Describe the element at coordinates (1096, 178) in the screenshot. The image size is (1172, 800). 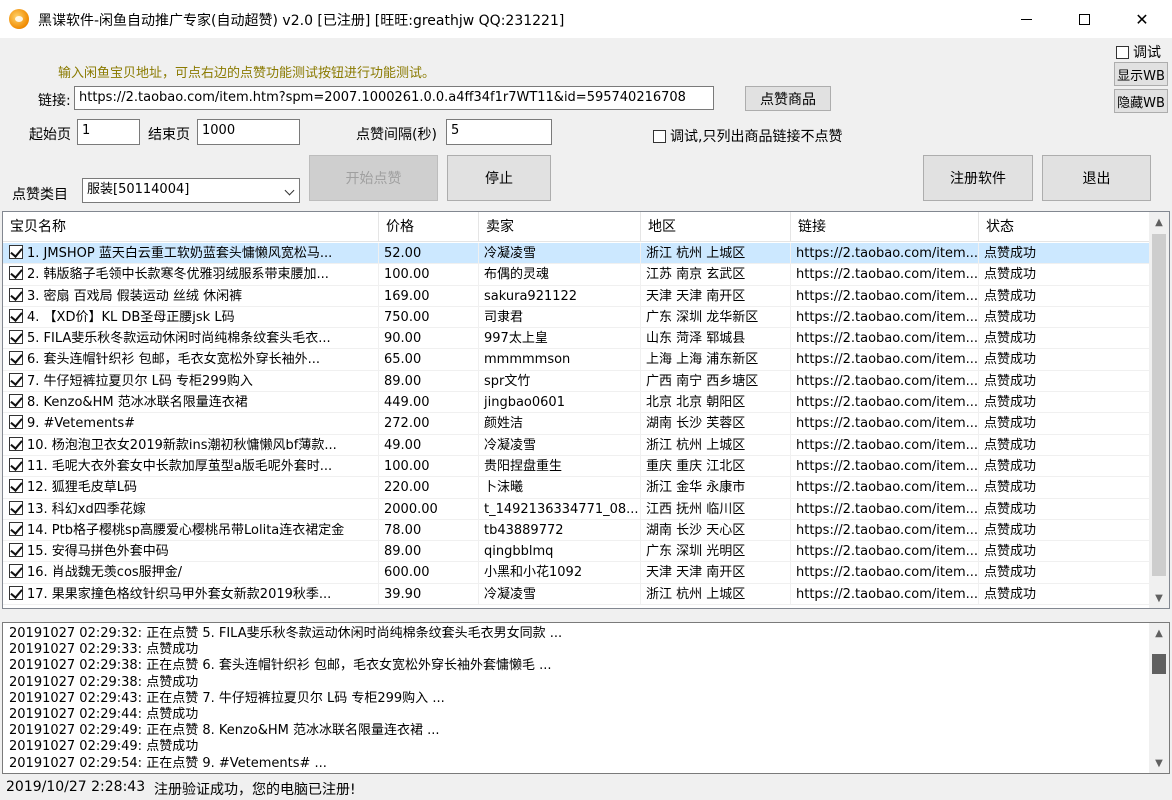
I see `exit-button: 退出` at that location.